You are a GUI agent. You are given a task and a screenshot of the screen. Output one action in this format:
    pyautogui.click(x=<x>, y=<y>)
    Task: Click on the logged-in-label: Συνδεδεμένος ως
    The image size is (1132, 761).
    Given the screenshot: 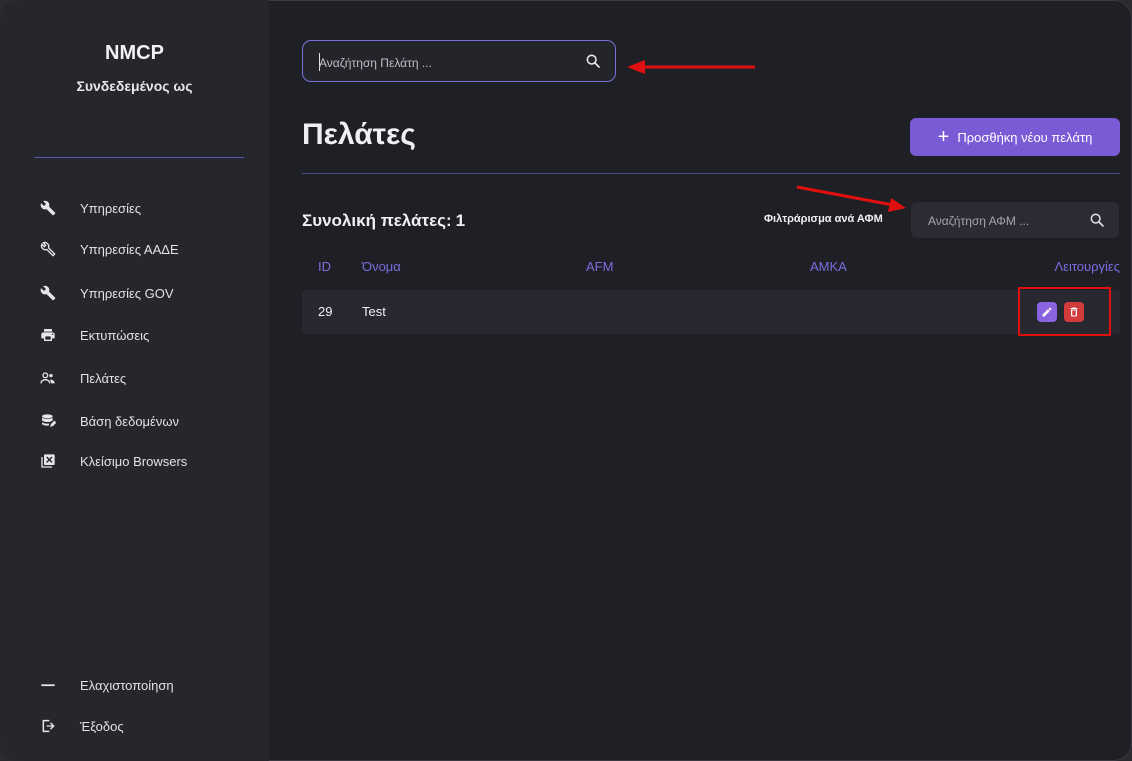 What is the action you would take?
    pyautogui.click(x=134, y=86)
    